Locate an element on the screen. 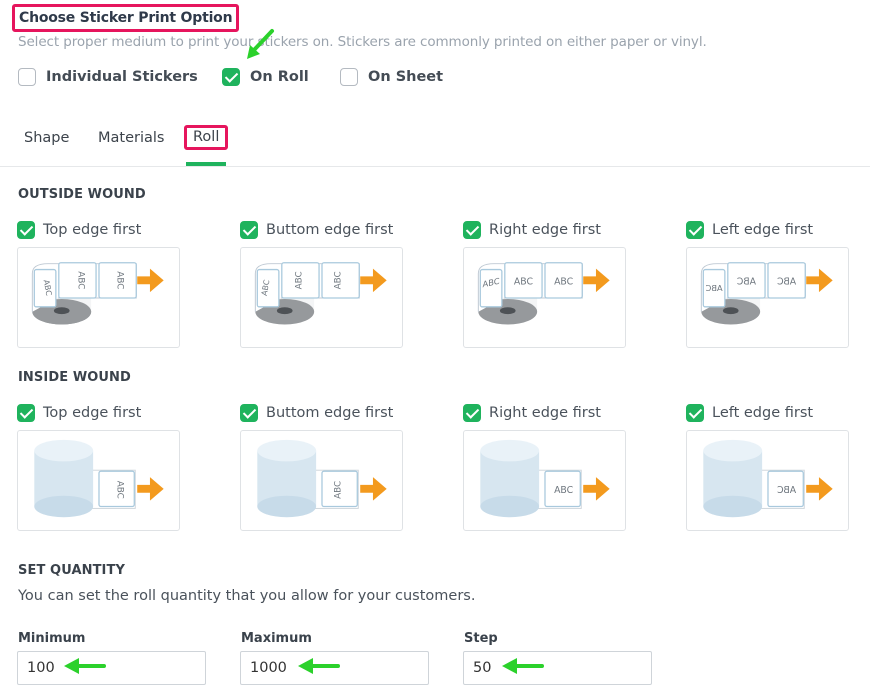 This screenshot has width=870, height=700. option-label: Individual Stickers is located at coordinates (122, 77).